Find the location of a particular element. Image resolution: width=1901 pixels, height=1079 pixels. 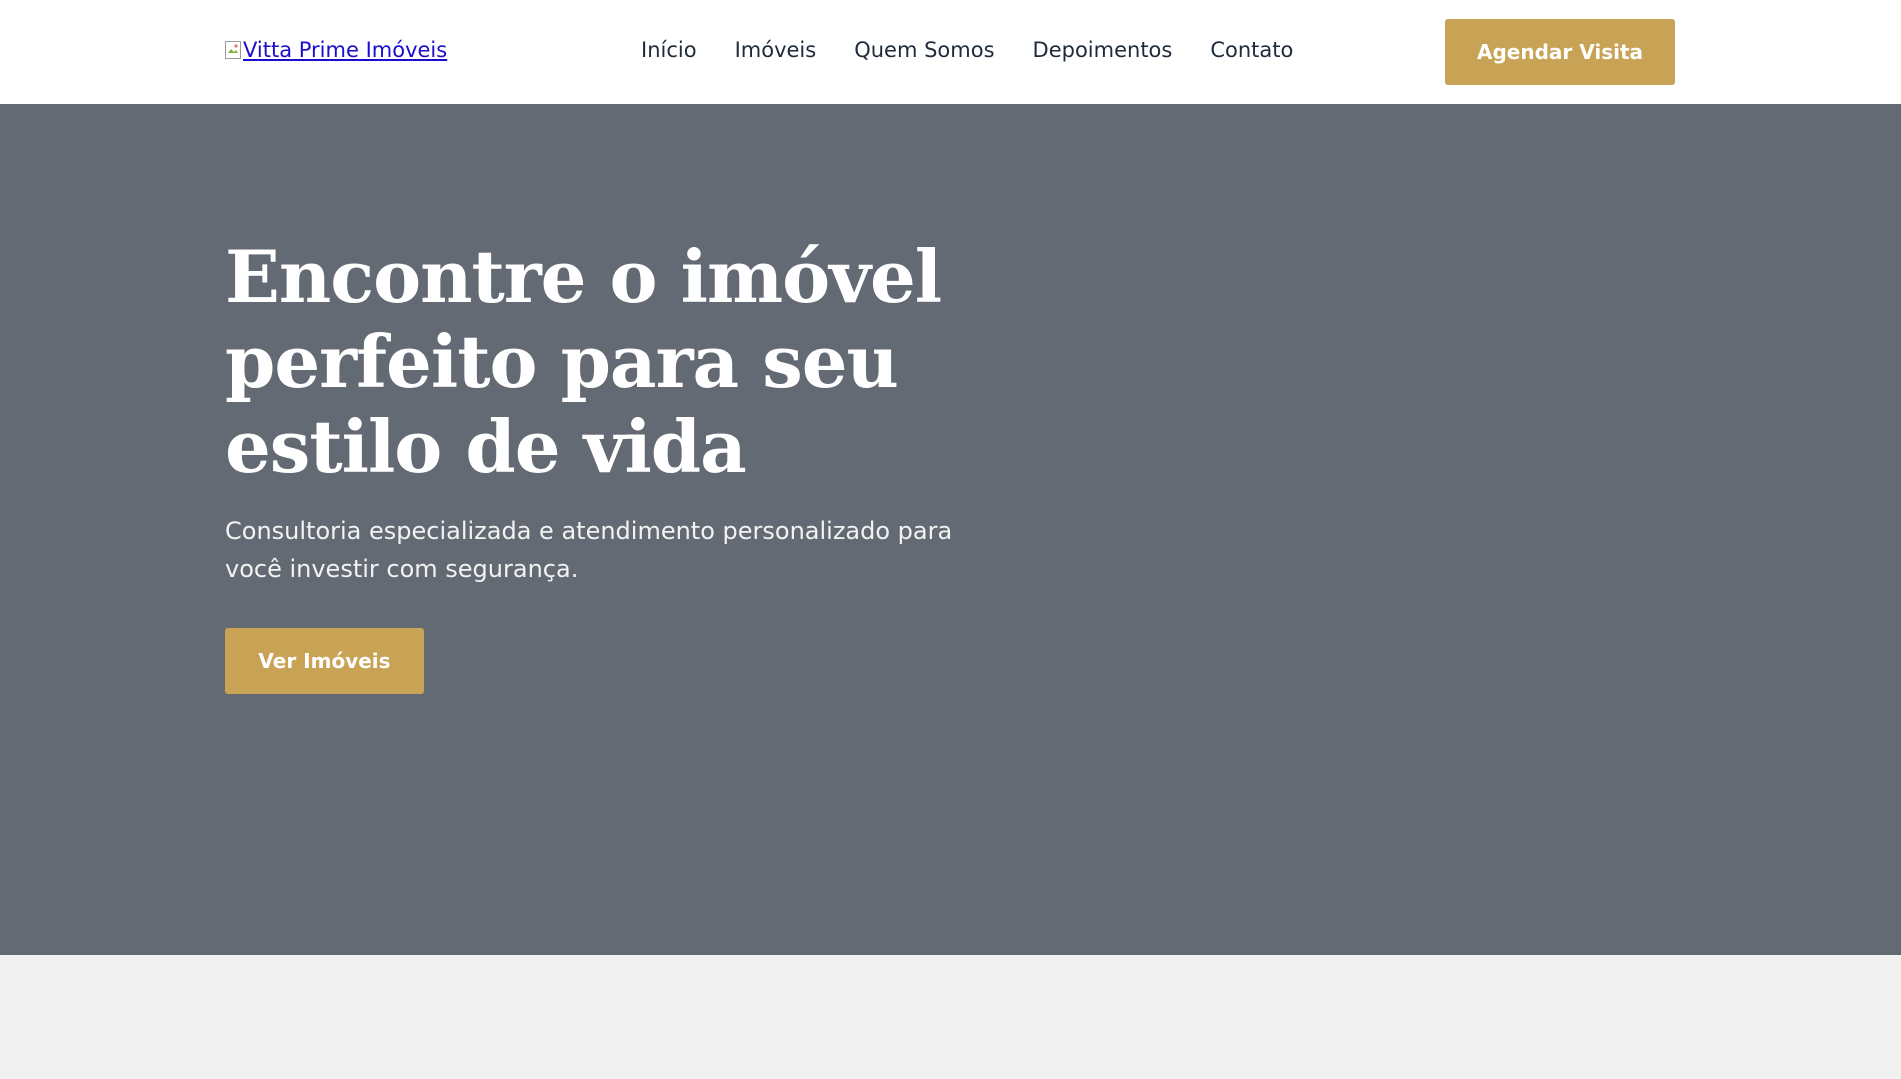

logo-link: Vitta Prime Imóveis is located at coordinates (336, 50).